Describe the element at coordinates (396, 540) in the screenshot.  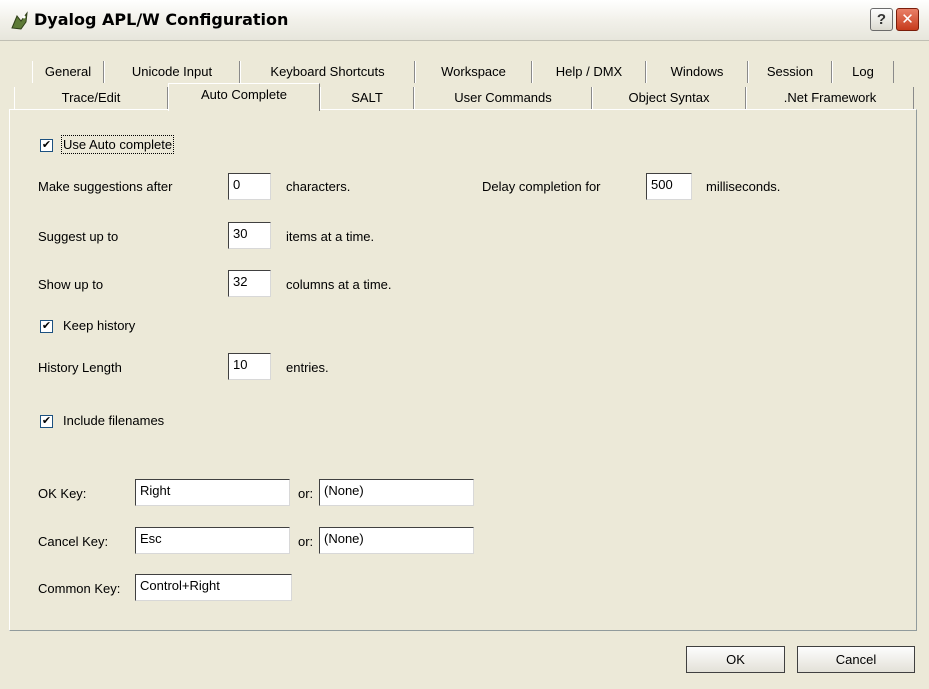
I see `cancel-key-alt-input: (None)` at that location.